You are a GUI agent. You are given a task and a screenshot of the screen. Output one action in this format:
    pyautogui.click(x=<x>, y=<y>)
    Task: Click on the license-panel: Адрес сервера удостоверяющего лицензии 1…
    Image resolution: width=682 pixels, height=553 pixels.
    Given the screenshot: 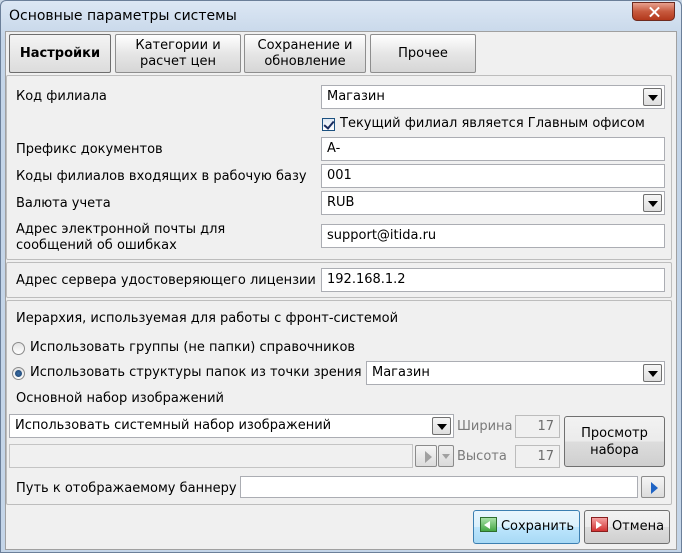 What is the action you would take?
    pyautogui.click(x=339, y=280)
    